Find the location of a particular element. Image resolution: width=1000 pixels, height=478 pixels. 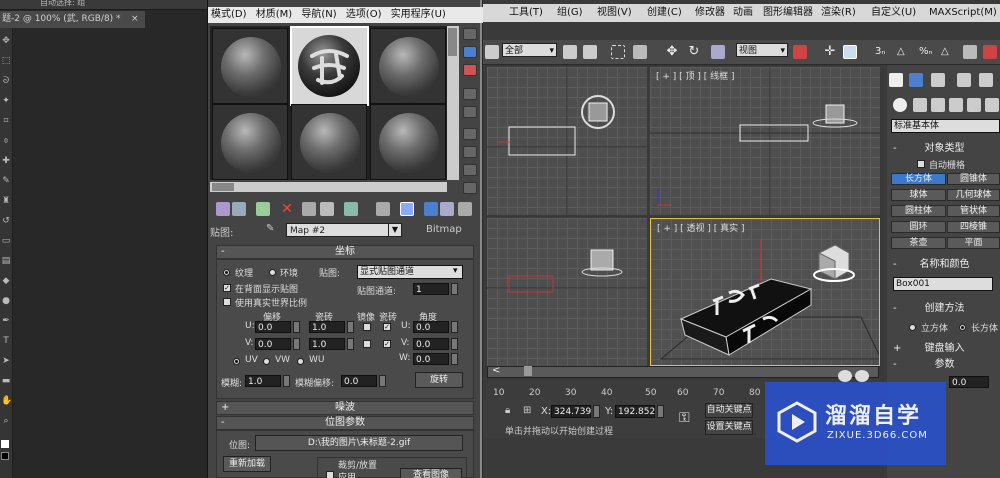

wu-radio is located at coordinates (300, 361).